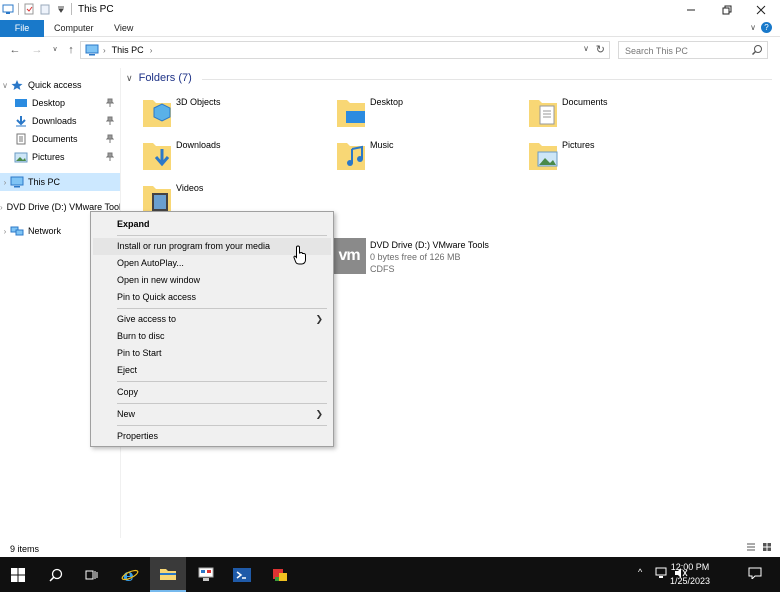 The width and height of the screenshot is (780, 592). Describe the element at coordinates (726, 10) in the screenshot. I see `restore-icon` at that location.